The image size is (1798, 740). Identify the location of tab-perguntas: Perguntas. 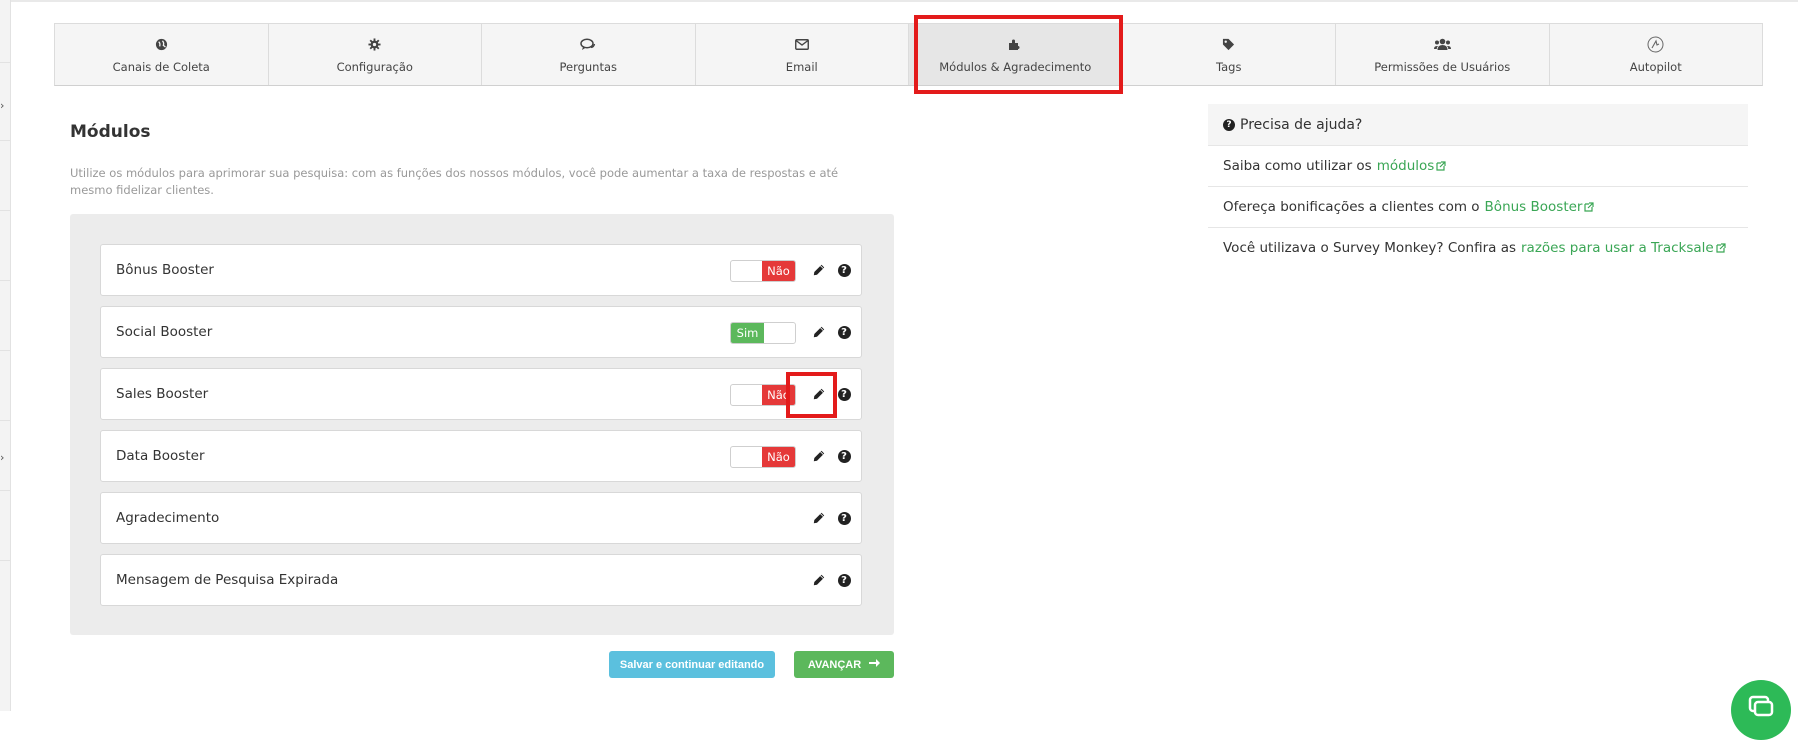
(589, 54).